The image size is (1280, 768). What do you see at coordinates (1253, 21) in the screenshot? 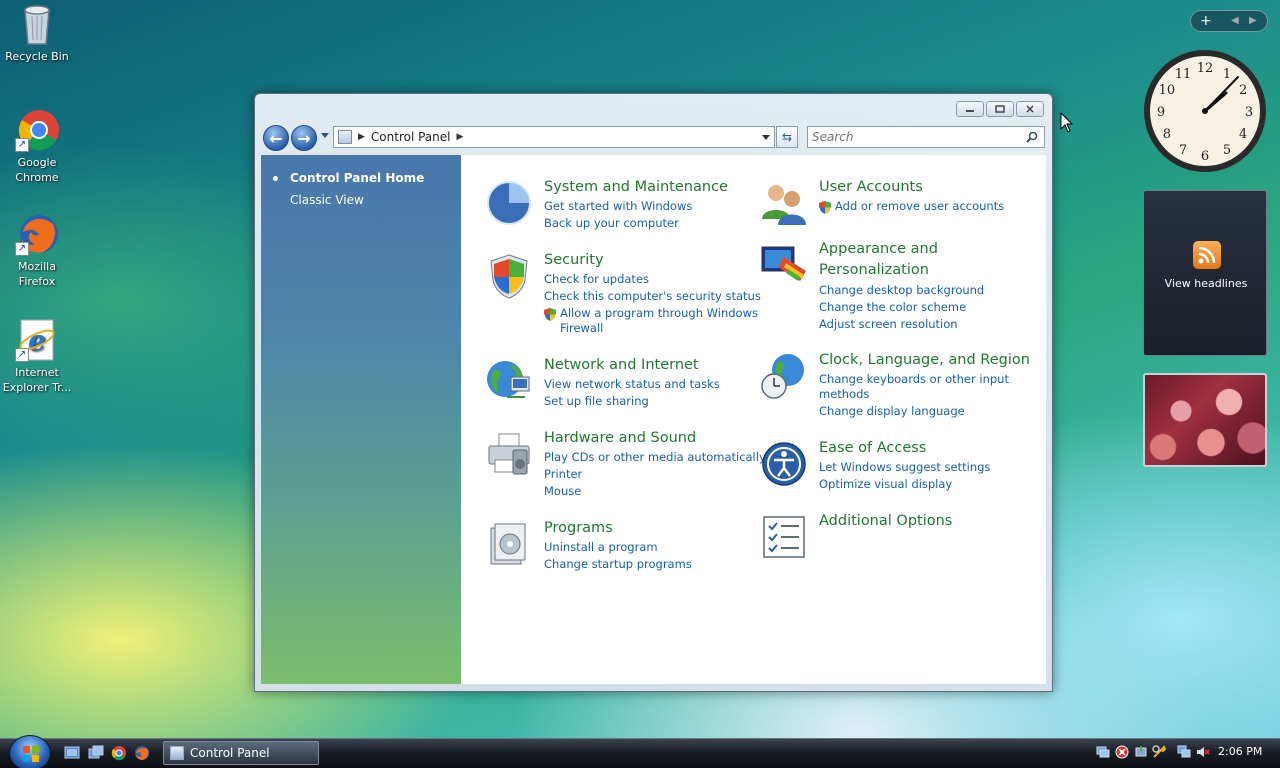
I see `next-page-icon: ▶` at bounding box center [1253, 21].